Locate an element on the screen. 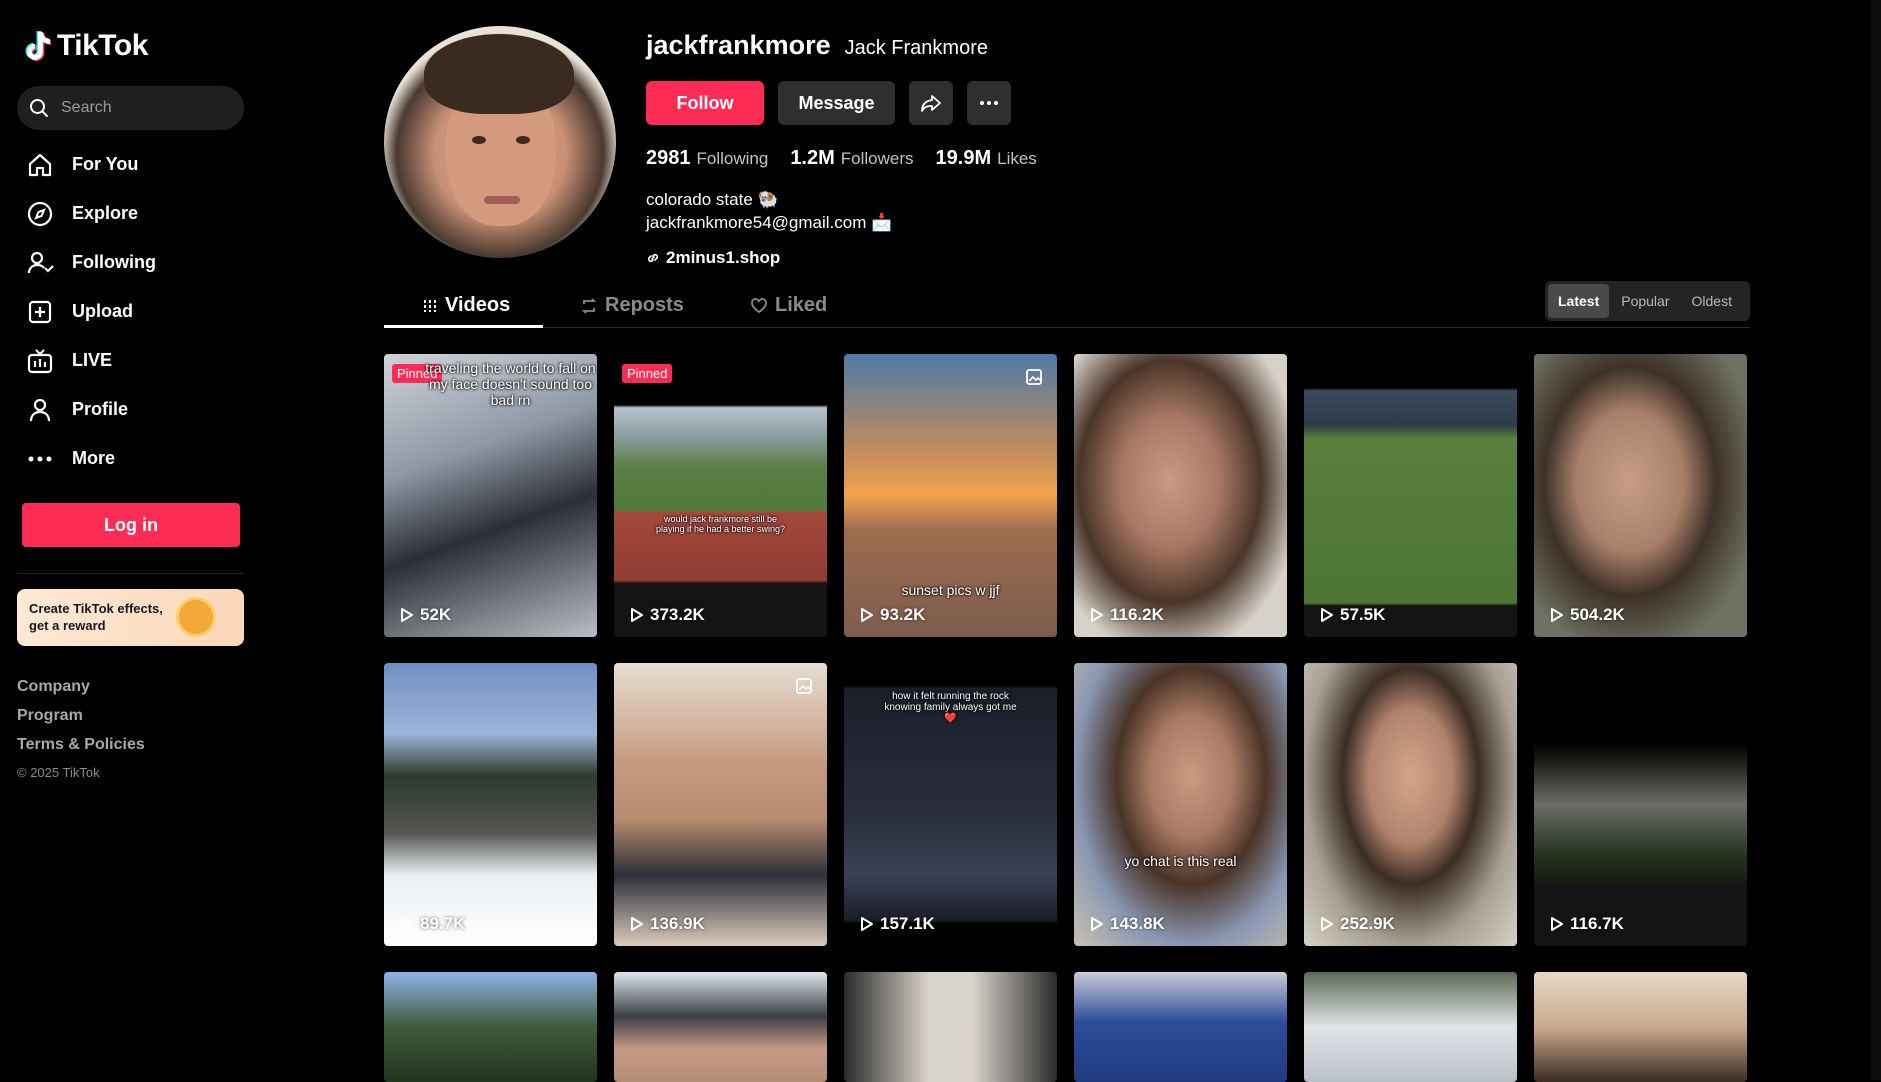  effects-banner: Create TikTok effects, get a reward is located at coordinates (130, 617).